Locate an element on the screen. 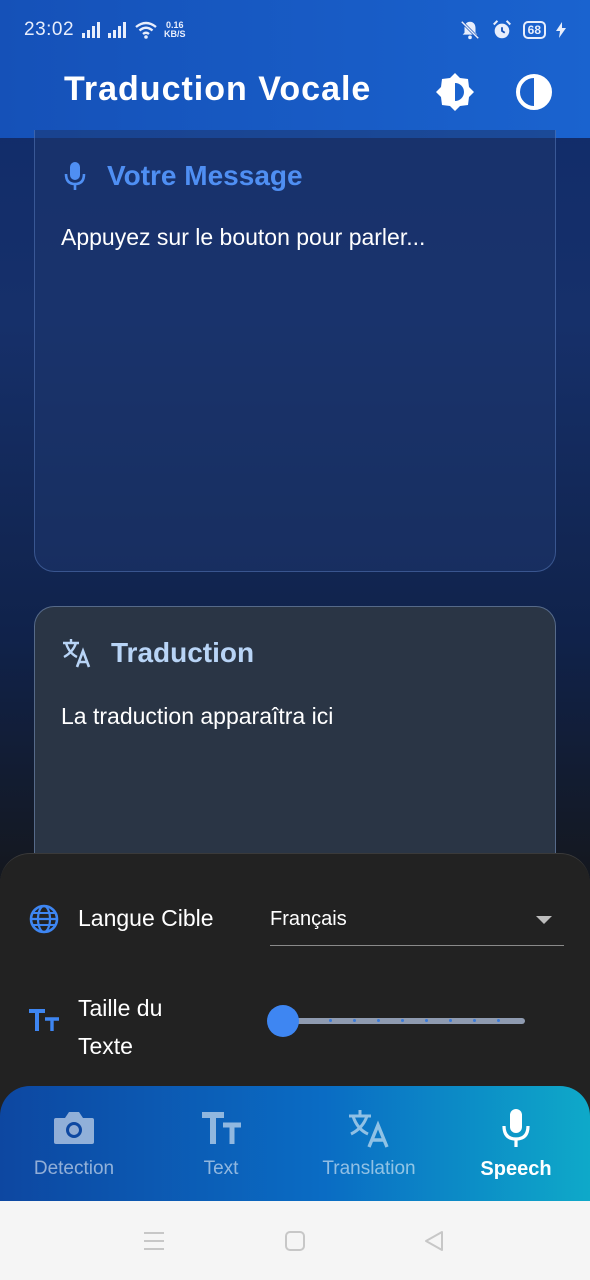 The height and width of the screenshot is (1280, 590). nav-item-text: Text is located at coordinates (221, 1143).